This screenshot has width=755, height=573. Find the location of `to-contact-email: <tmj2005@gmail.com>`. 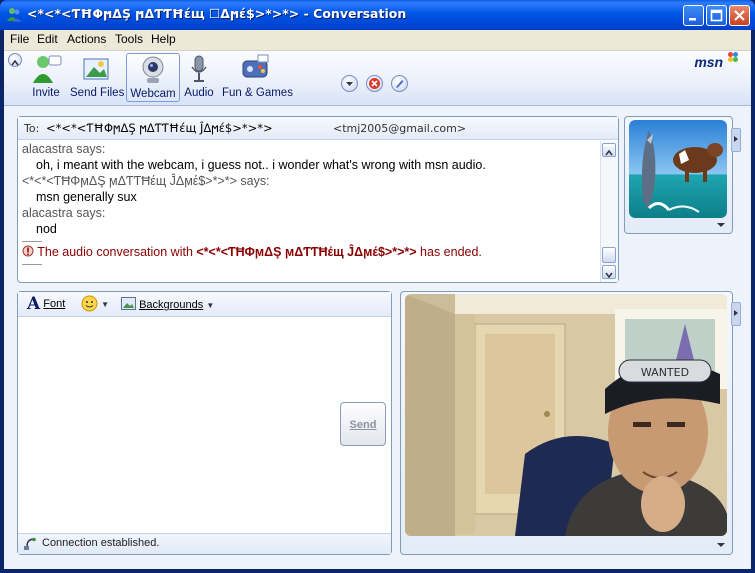

to-contact-email: <tmj2005@gmail.com> is located at coordinates (400, 128).